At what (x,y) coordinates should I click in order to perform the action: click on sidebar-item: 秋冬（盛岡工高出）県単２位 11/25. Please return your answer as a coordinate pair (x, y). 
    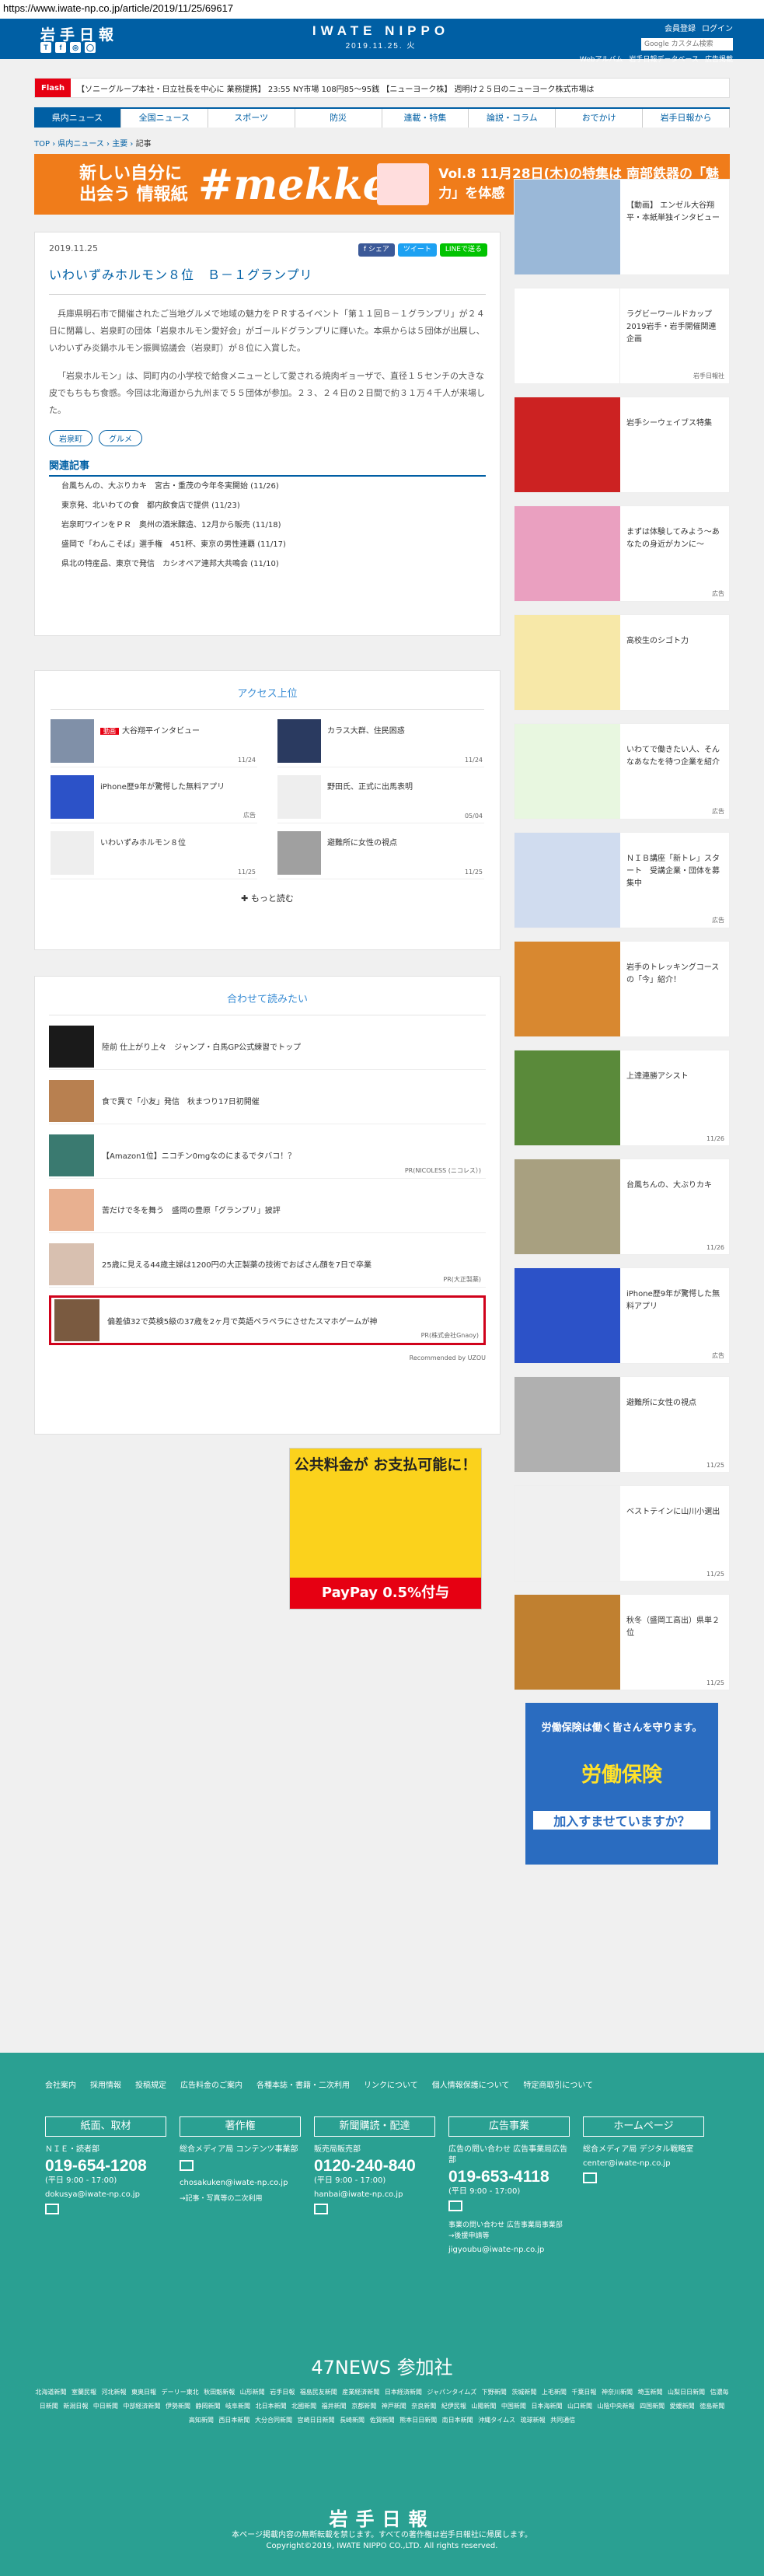
    Looking at the image, I should click on (622, 1642).